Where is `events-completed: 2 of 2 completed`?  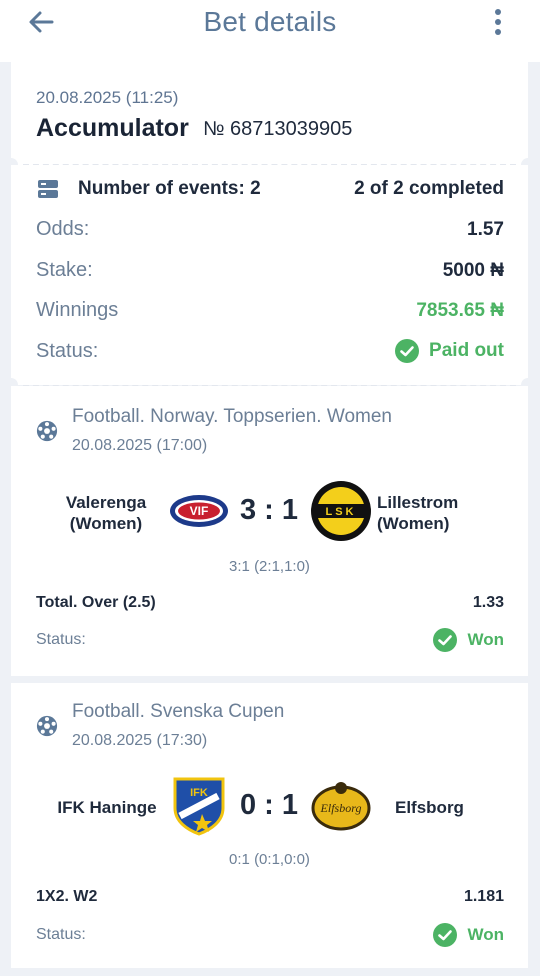 events-completed: 2 of 2 completed is located at coordinates (429, 188).